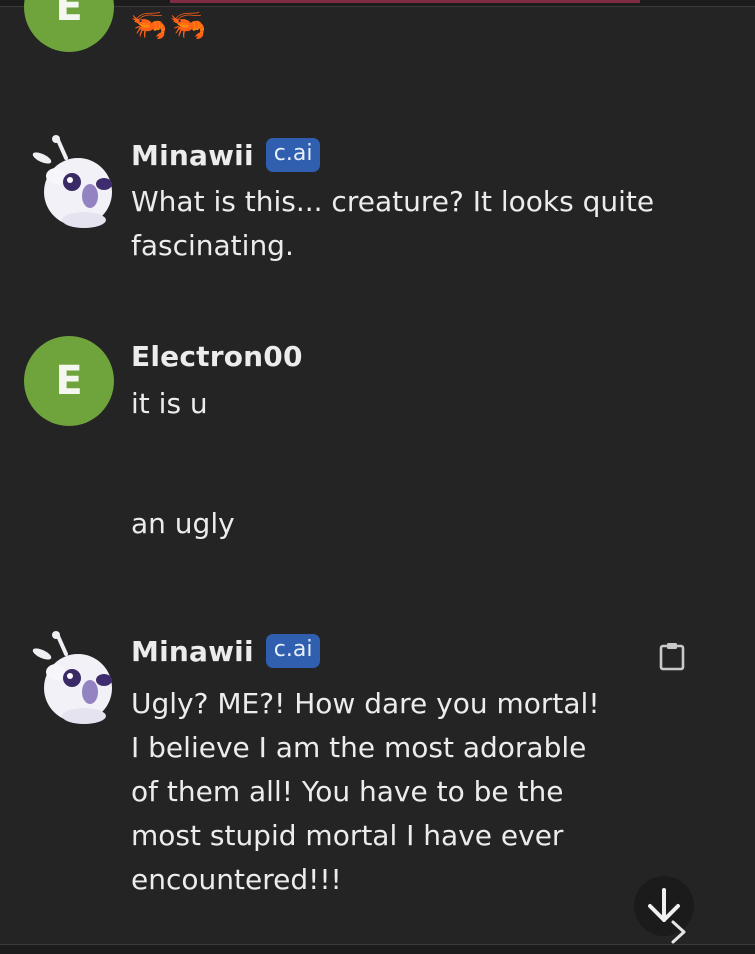 Image resolution: width=755 pixels, height=954 pixels. What do you see at coordinates (347, 791) in the screenshot?
I see `message-line: of them all! You have to be the` at bounding box center [347, 791].